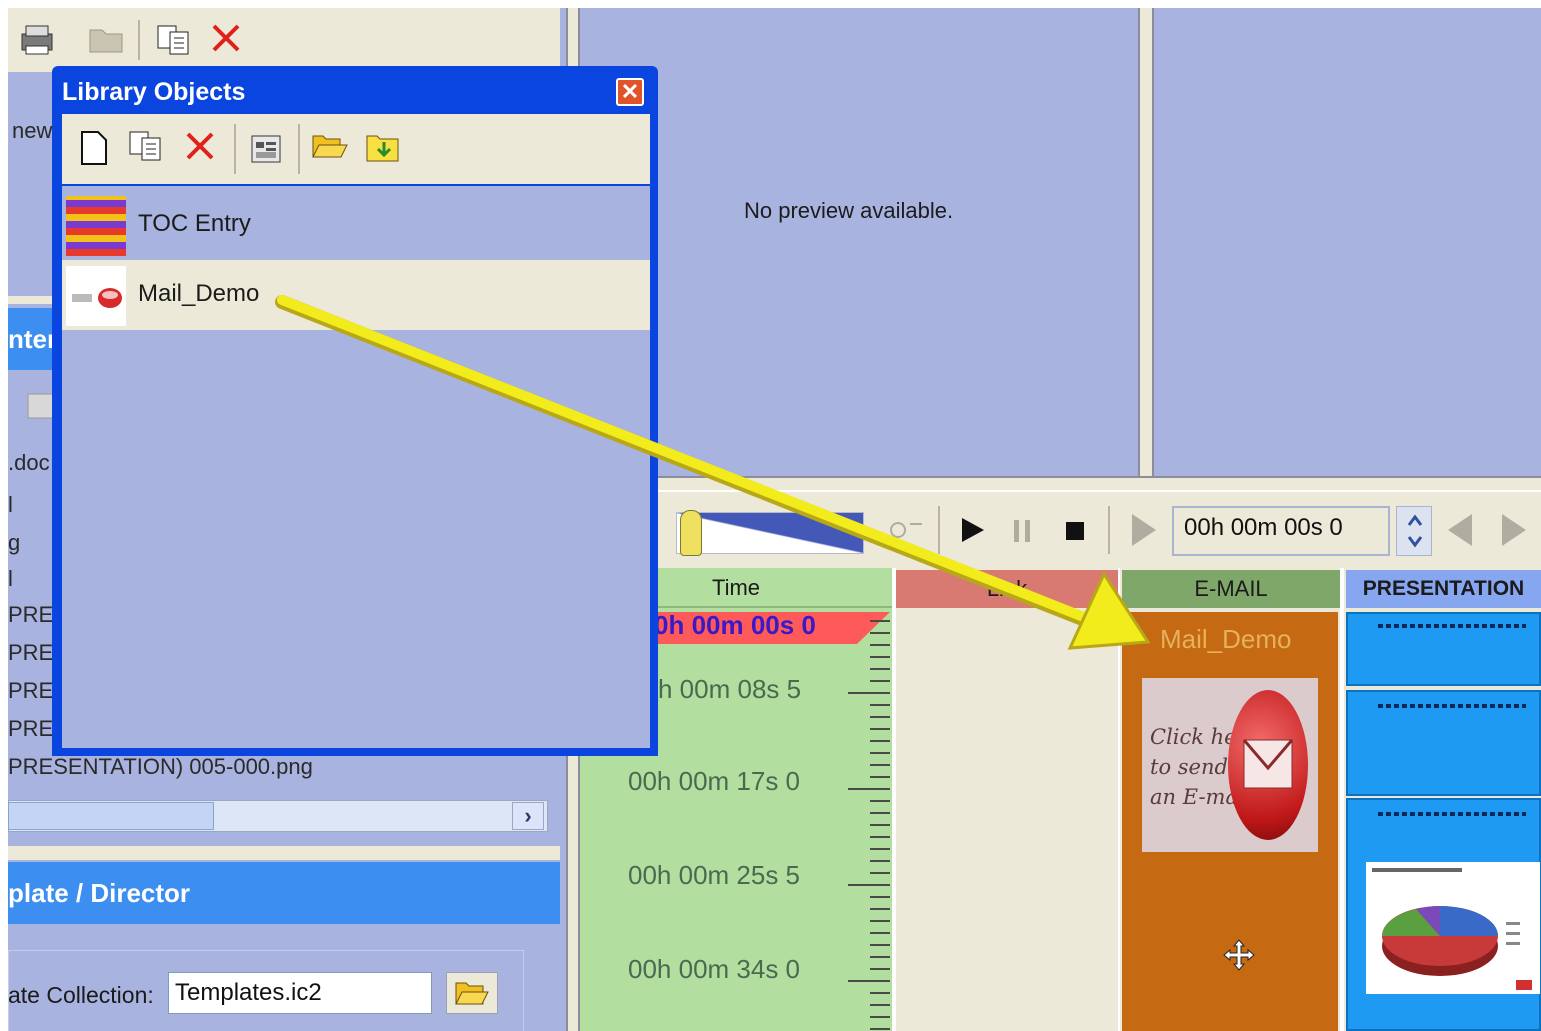 This screenshot has width=1541, height=1031. I want to click on content-header-label: nter, so click(33, 339).